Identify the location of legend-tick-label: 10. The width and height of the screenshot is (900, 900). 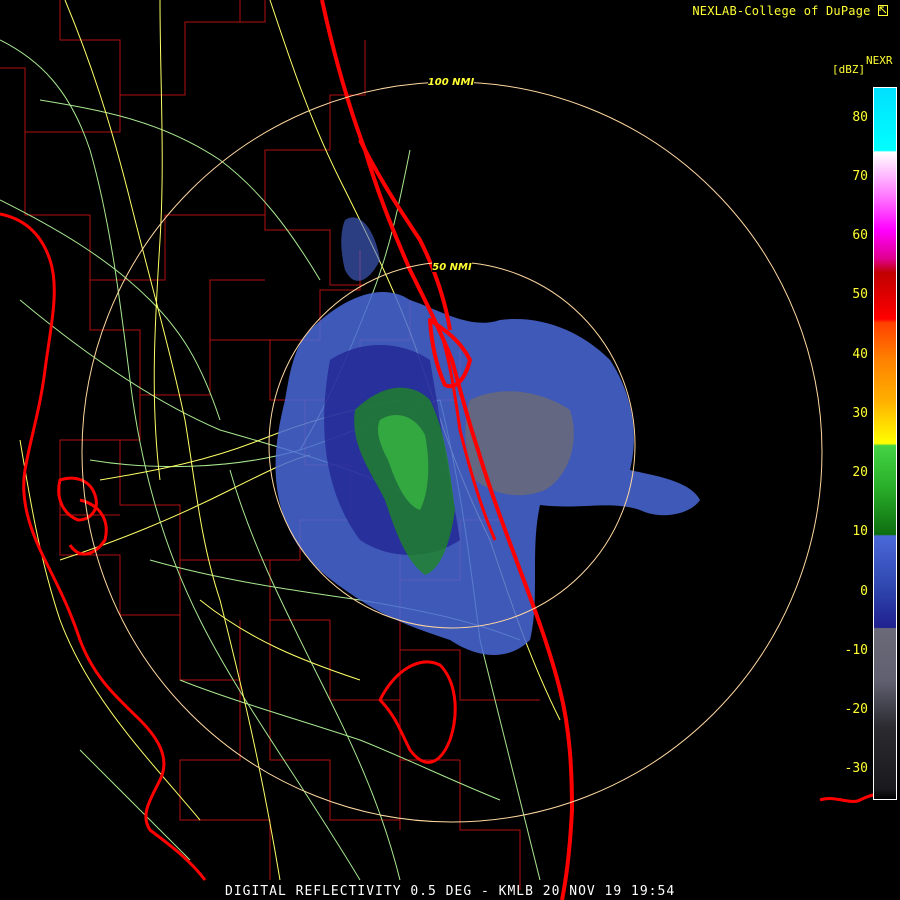
(860, 532).